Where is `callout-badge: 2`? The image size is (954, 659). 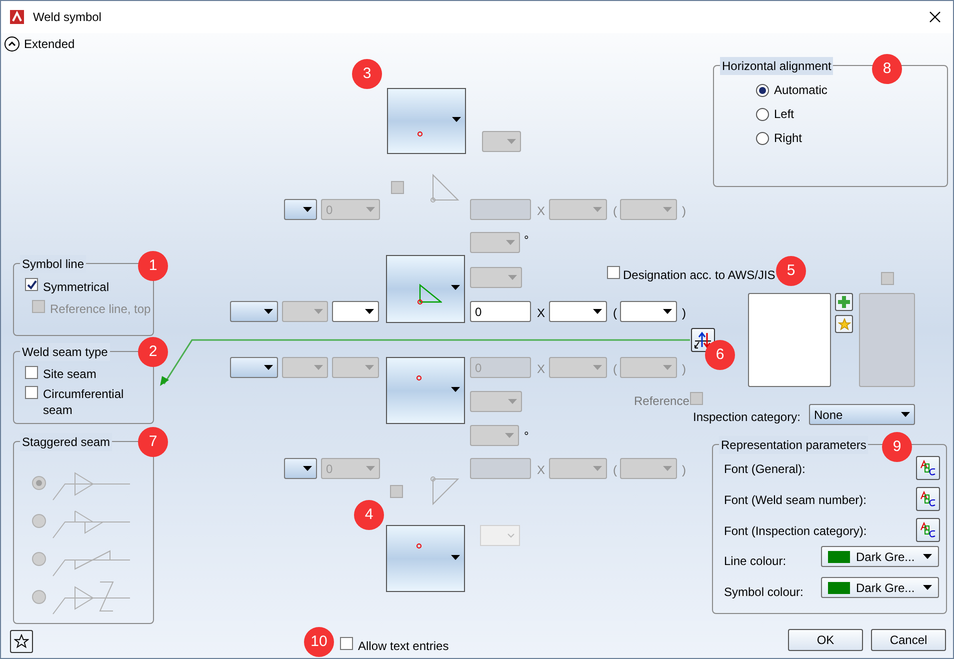
callout-badge: 2 is located at coordinates (153, 352).